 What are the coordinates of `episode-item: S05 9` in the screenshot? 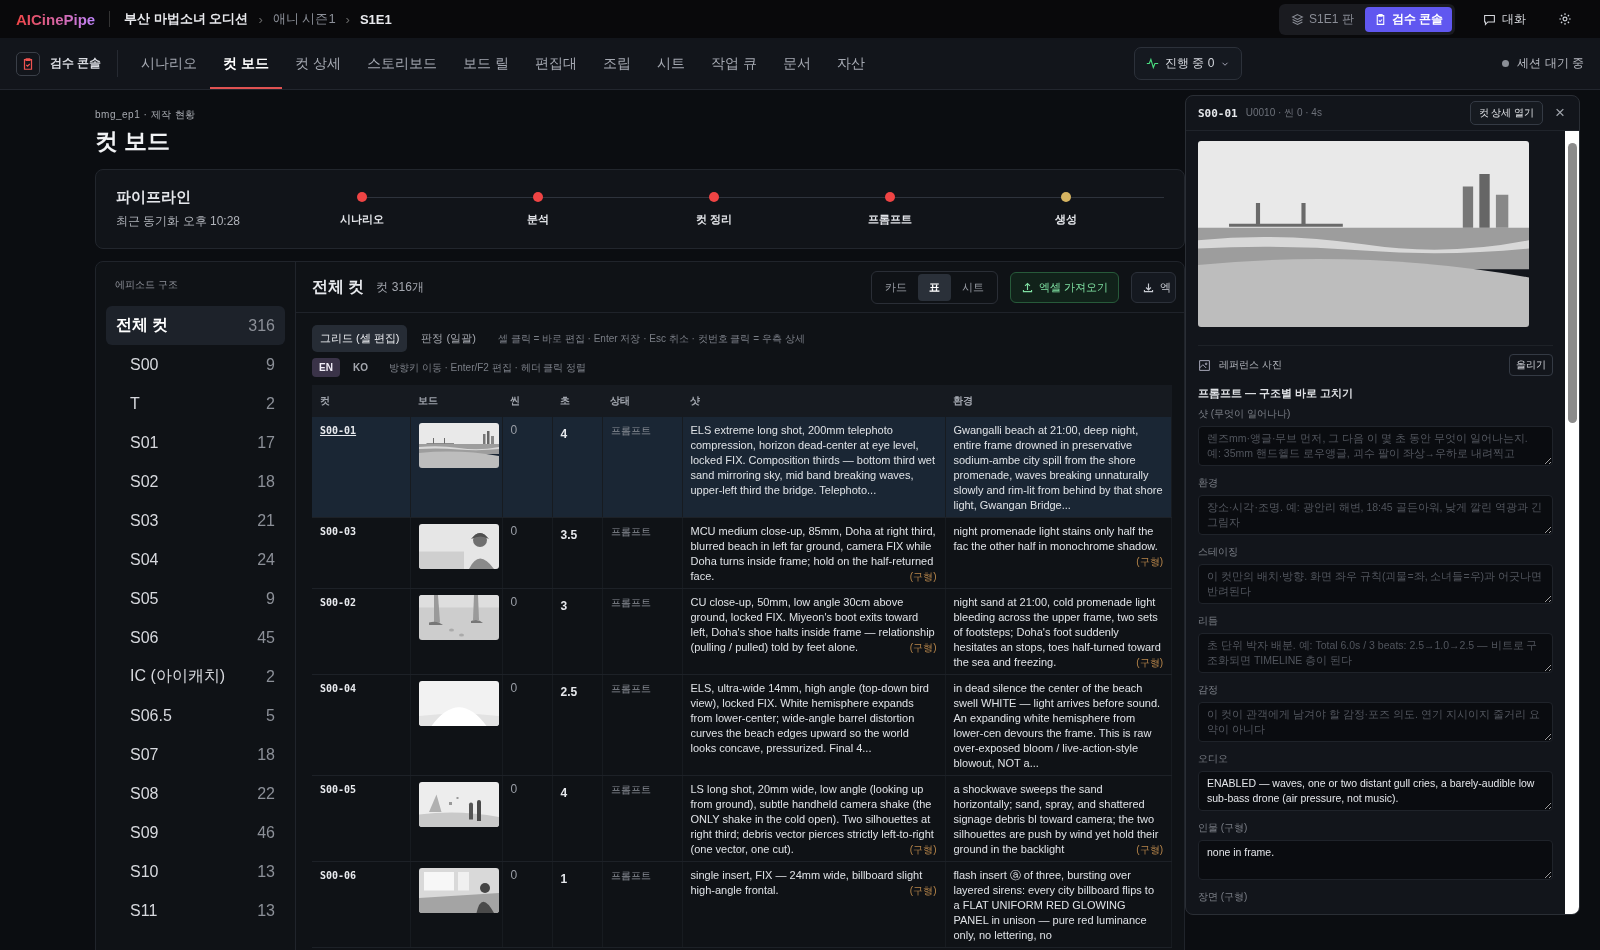 It's located at (195, 598).